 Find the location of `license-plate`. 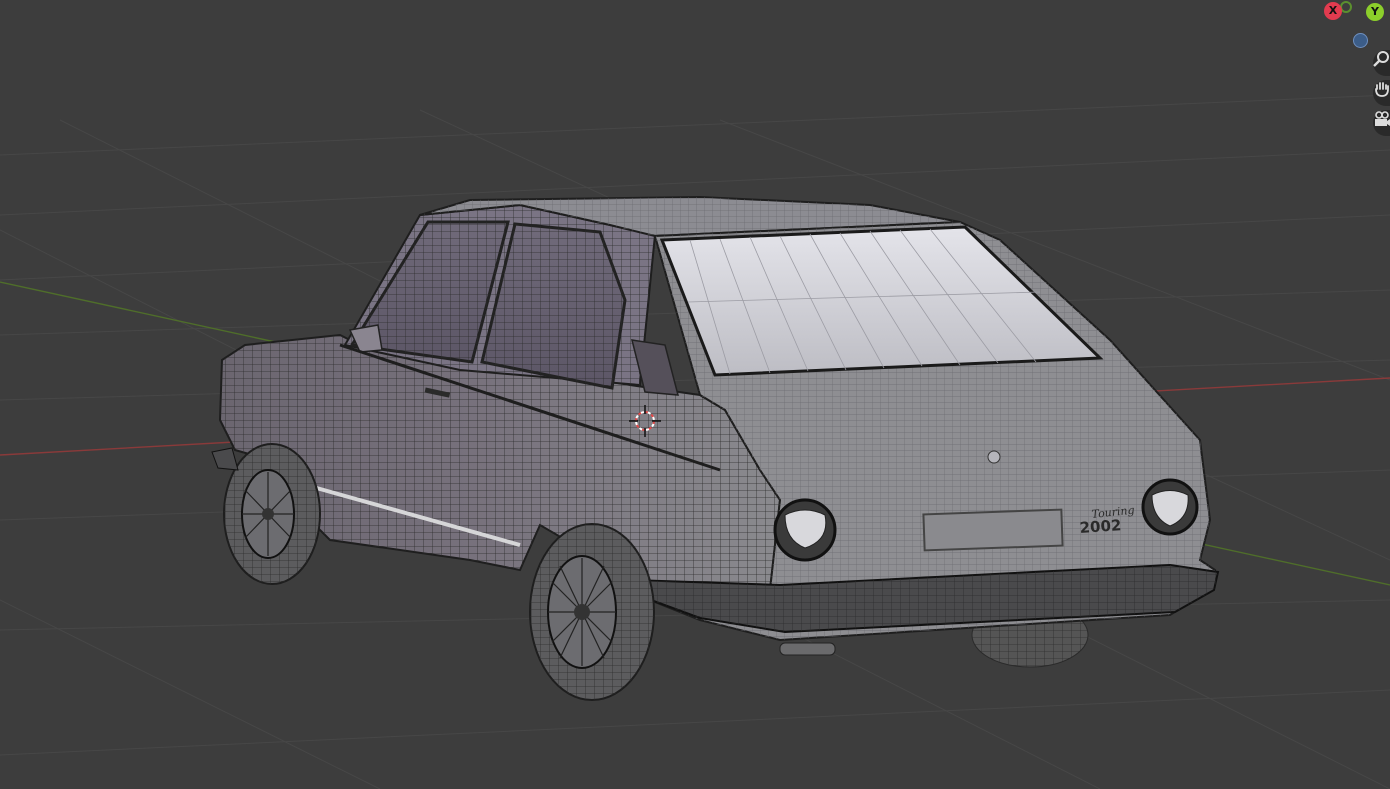

license-plate is located at coordinates (993, 530).